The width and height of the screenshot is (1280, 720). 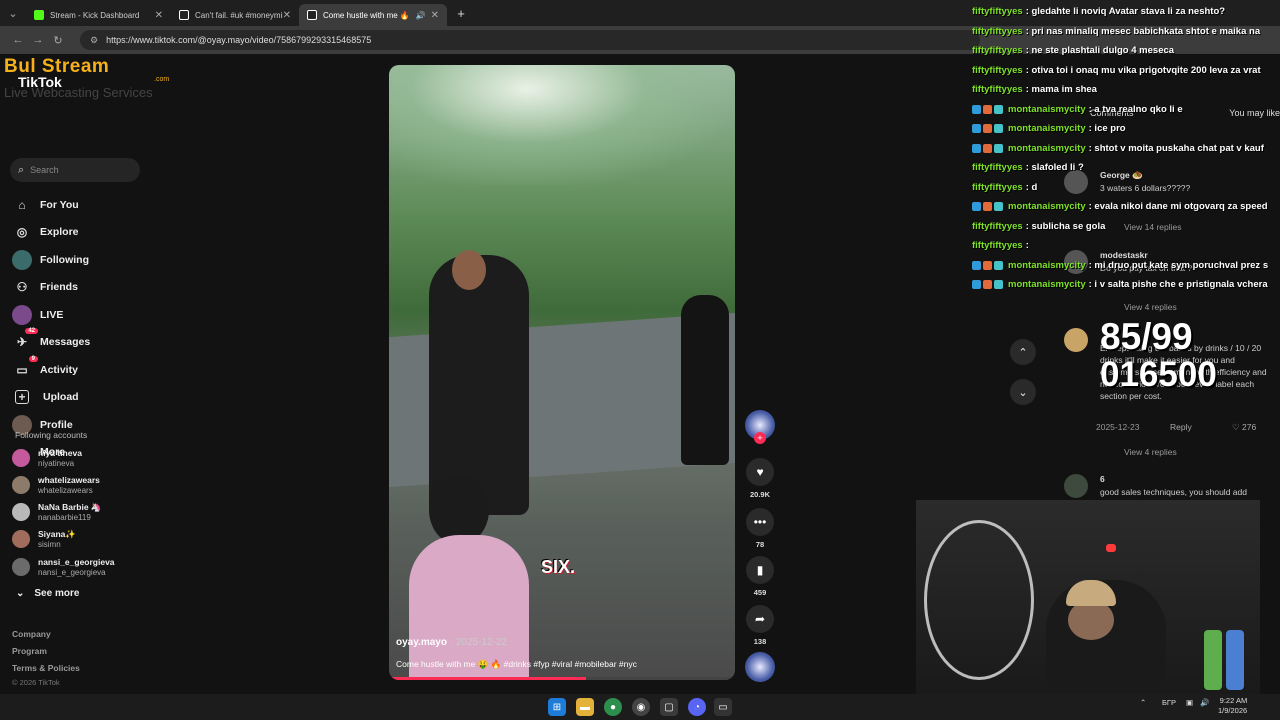 I want to click on reload-icon: ↻, so click(x=58, y=40).